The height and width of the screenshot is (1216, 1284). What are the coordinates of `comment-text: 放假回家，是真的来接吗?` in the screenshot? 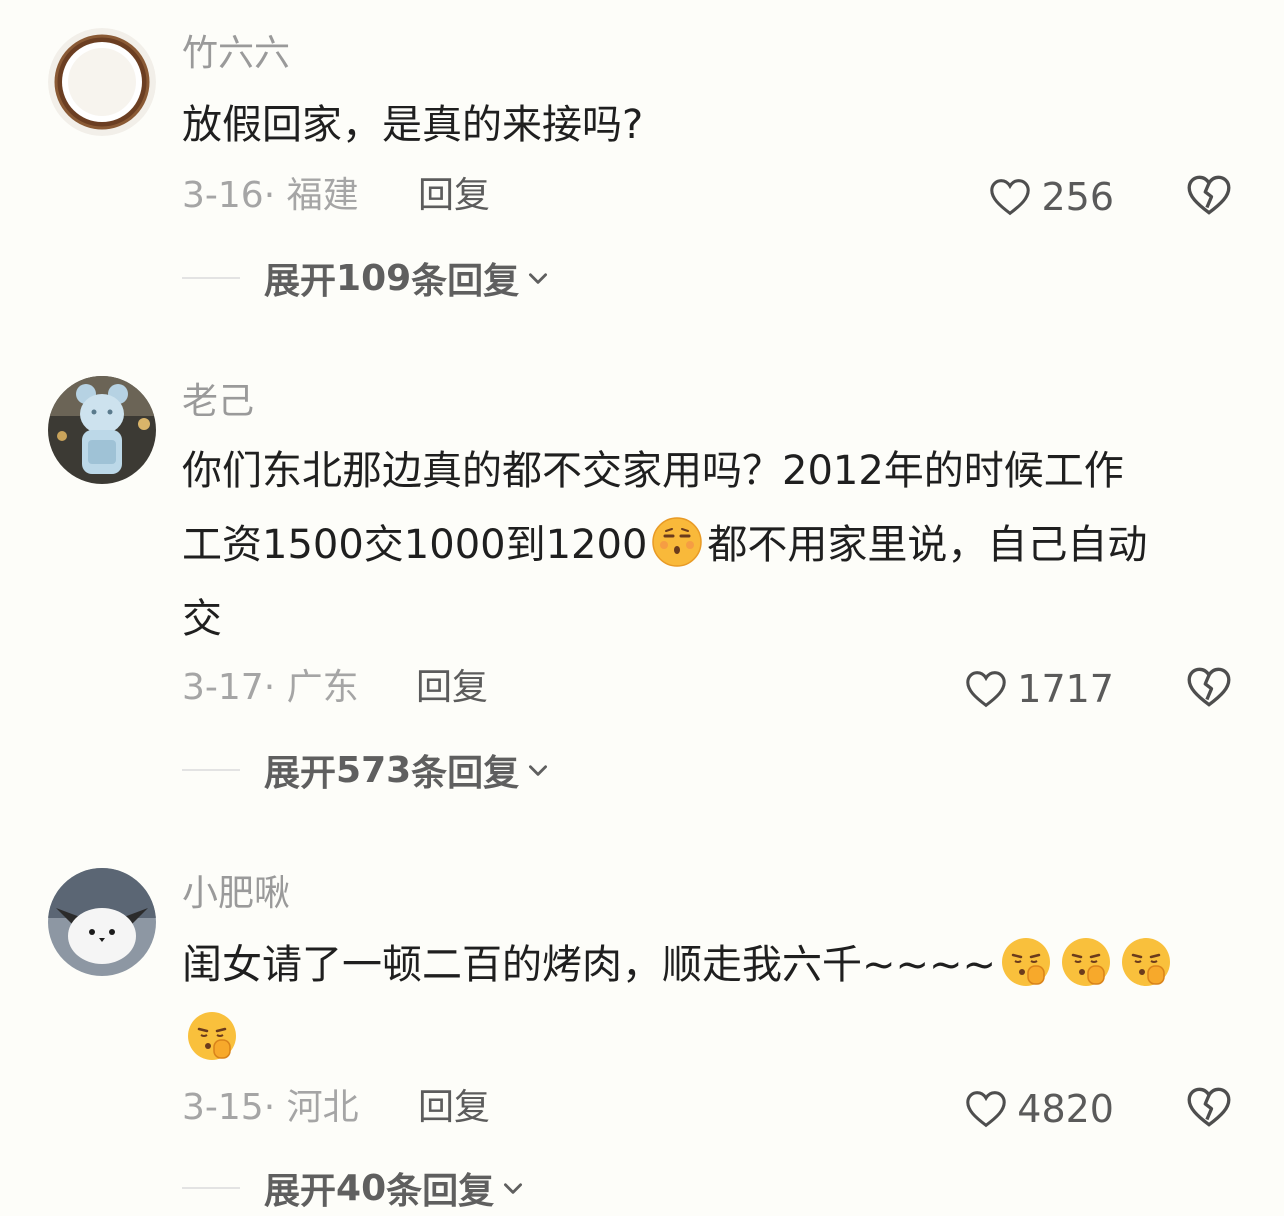 It's located at (712, 125).